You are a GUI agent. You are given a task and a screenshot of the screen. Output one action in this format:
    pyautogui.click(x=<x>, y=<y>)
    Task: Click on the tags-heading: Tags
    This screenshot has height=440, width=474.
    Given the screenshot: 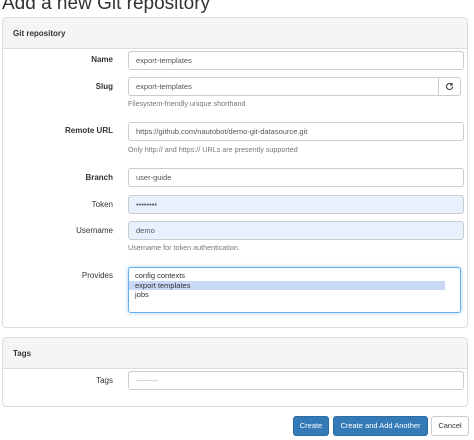 What is the action you would take?
    pyautogui.click(x=235, y=353)
    